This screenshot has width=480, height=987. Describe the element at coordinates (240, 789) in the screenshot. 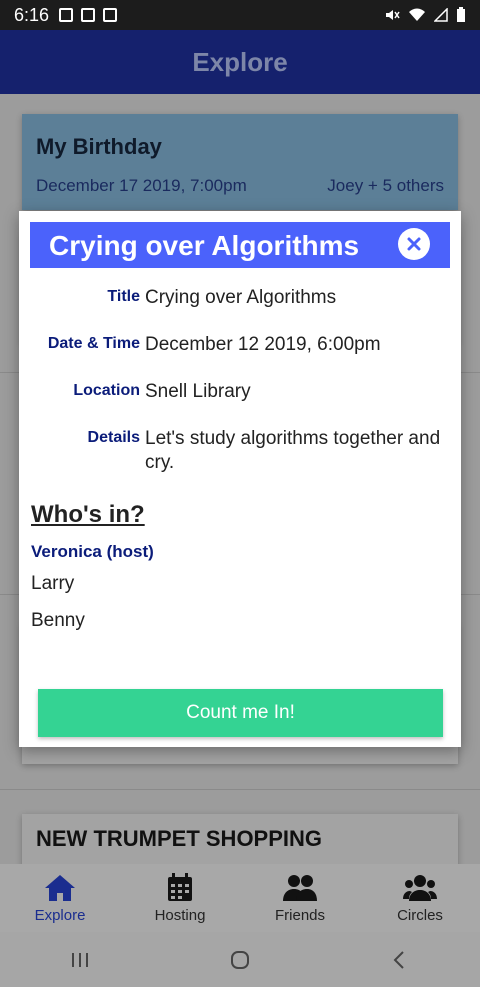

I see `divider` at that location.